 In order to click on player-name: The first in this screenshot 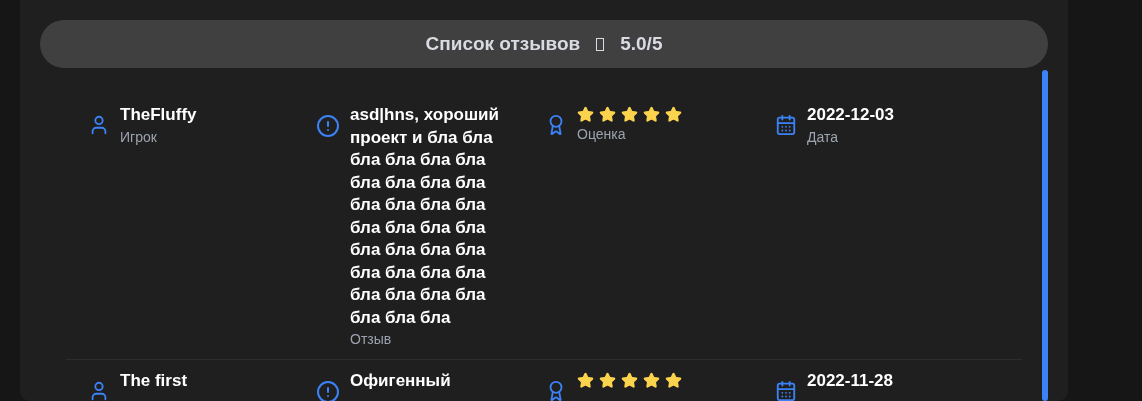, I will do `click(154, 381)`.